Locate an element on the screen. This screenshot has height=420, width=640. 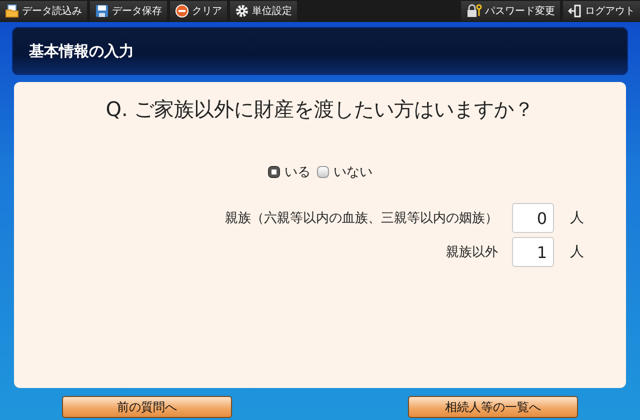
radio-option: いない is located at coordinates (344, 172).